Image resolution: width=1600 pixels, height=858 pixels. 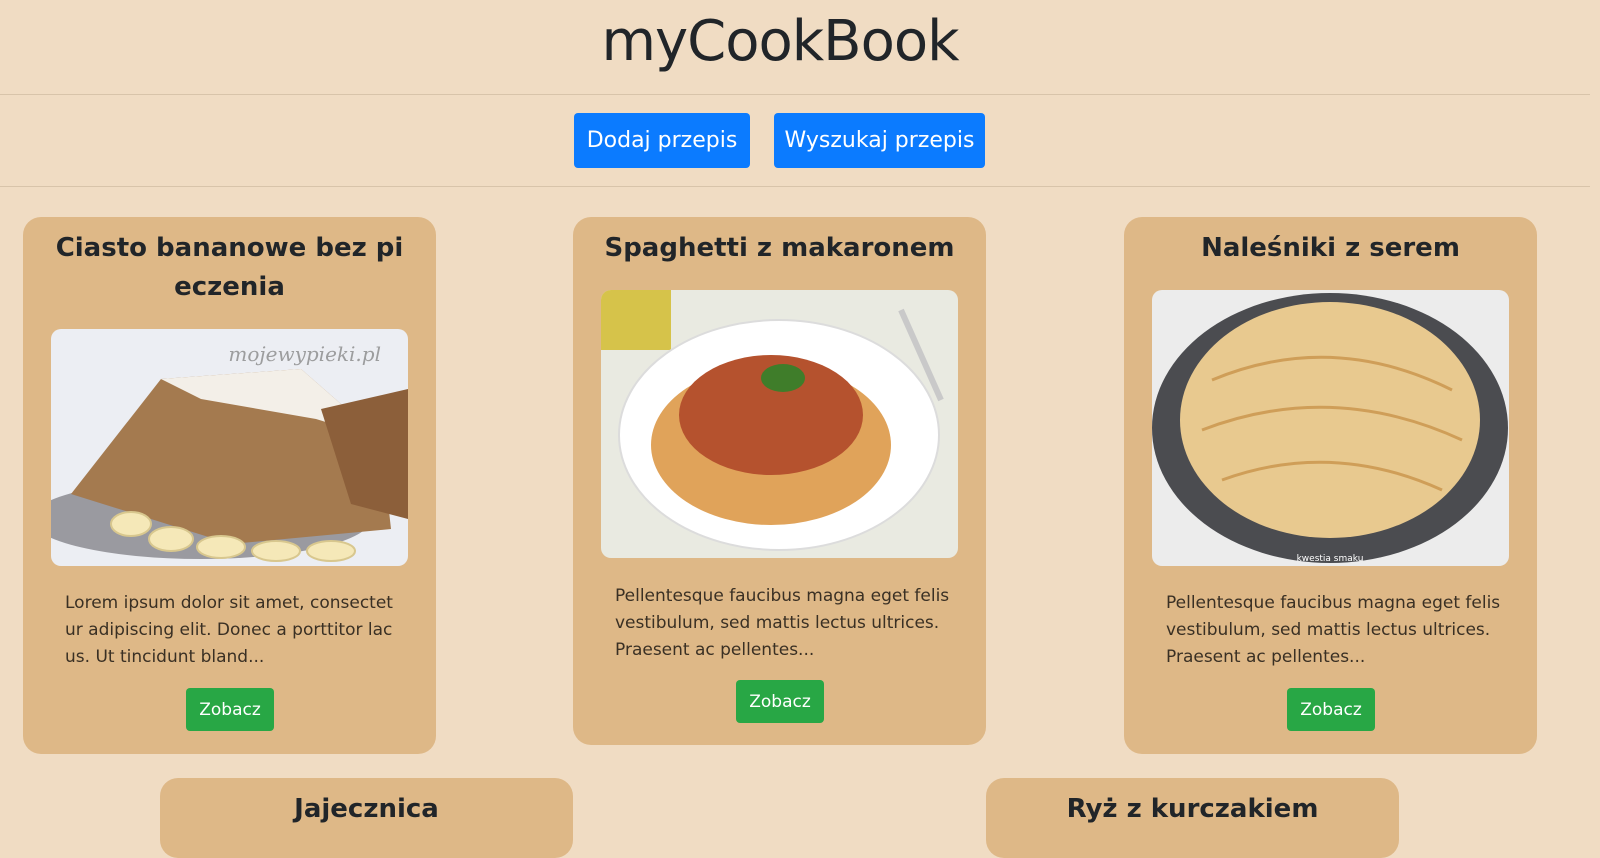 I want to click on recipe-card: Jajecznica, so click(x=366, y=818).